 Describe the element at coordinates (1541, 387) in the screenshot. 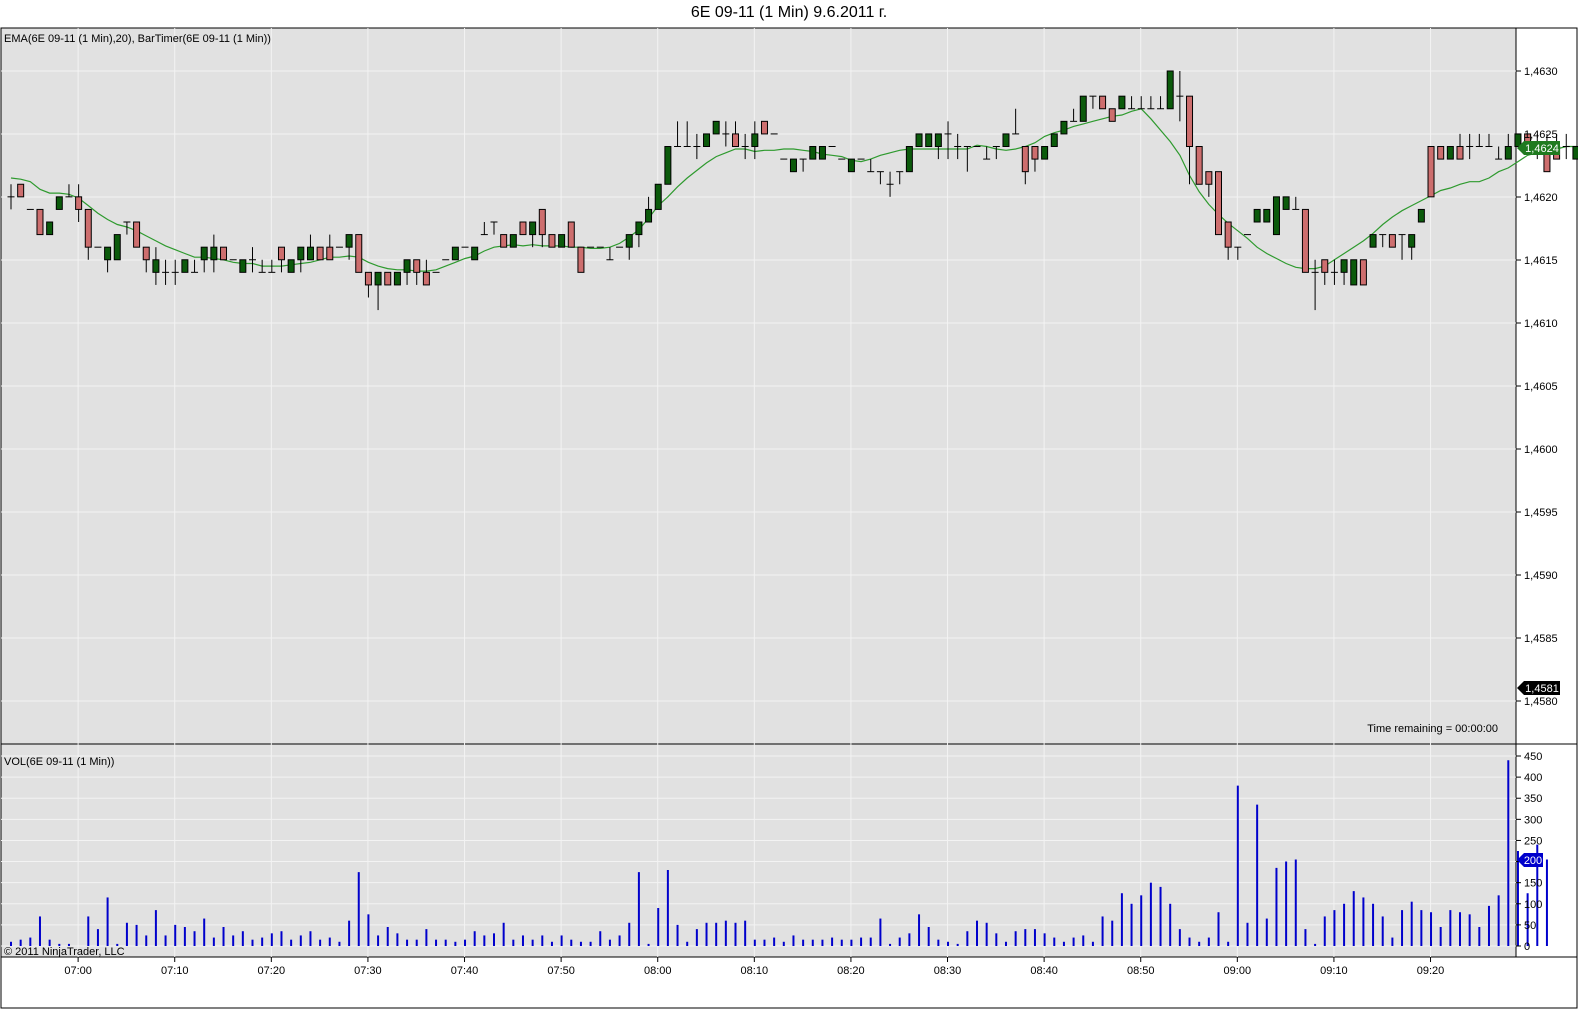

I see `price-tick-label: 1,4605` at that location.